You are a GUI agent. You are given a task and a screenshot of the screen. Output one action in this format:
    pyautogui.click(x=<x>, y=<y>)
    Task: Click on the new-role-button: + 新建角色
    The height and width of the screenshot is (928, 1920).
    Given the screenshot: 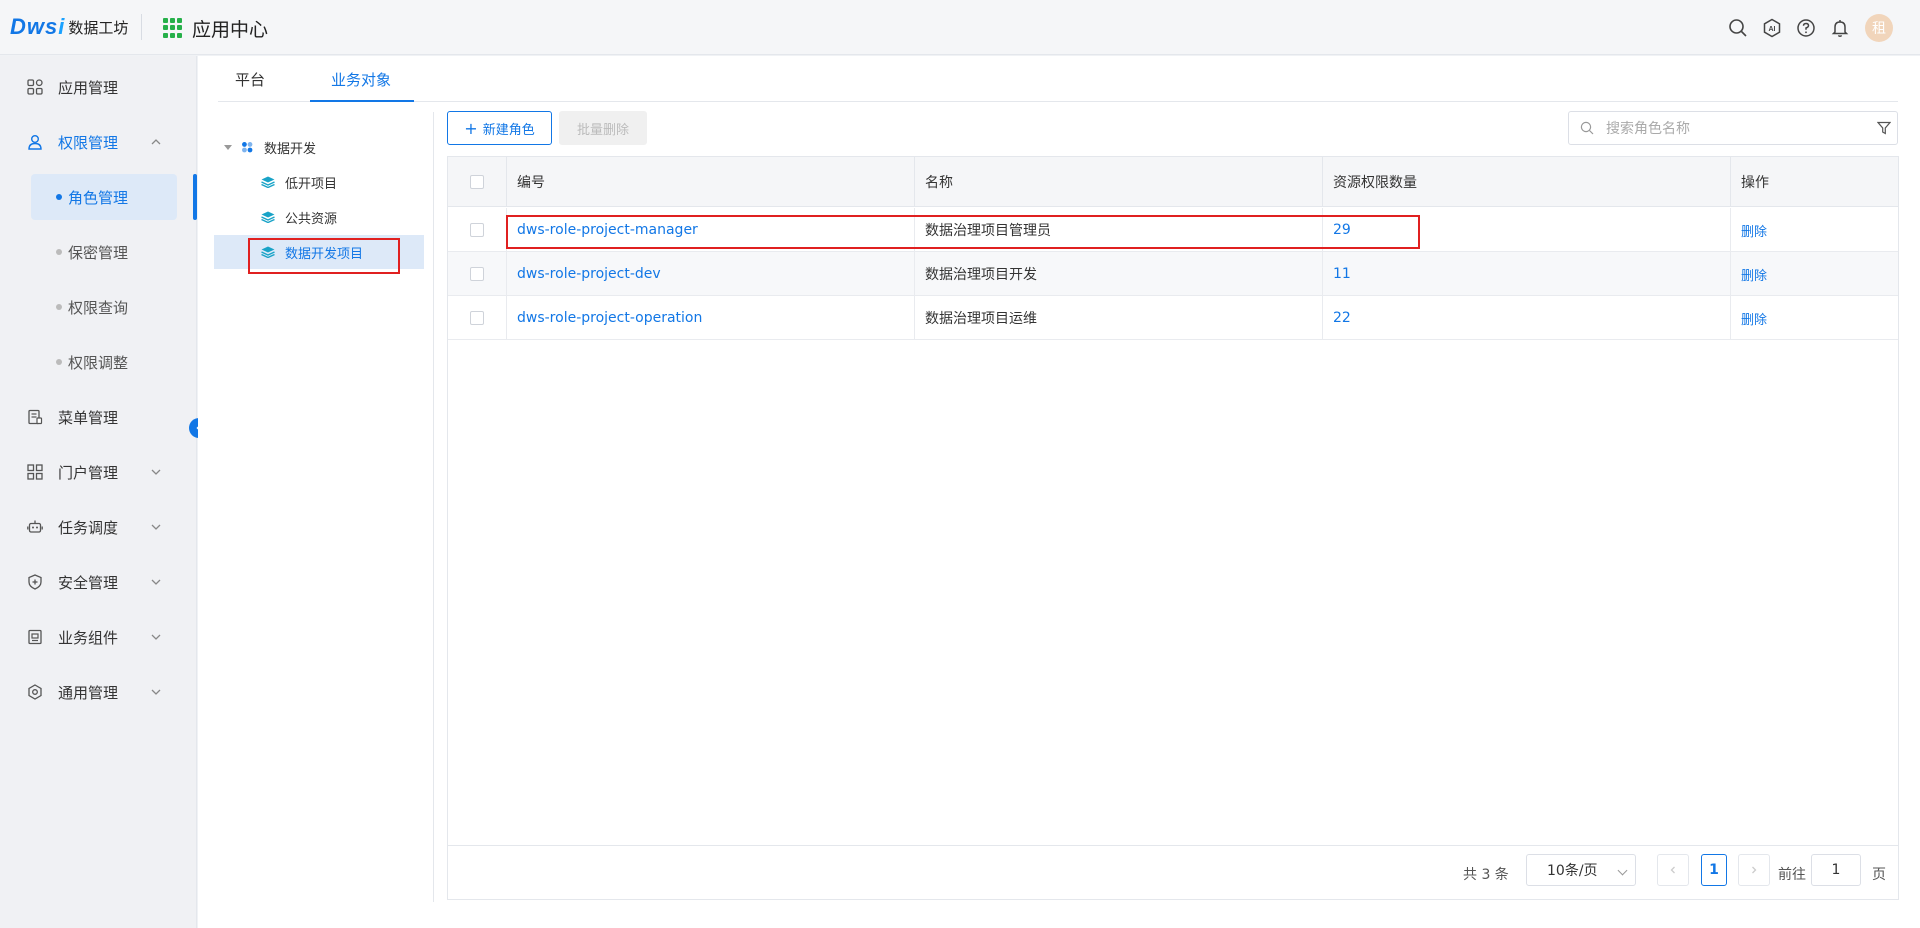 What is the action you would take?
    pyautogui.click(x=499, y=128)
    